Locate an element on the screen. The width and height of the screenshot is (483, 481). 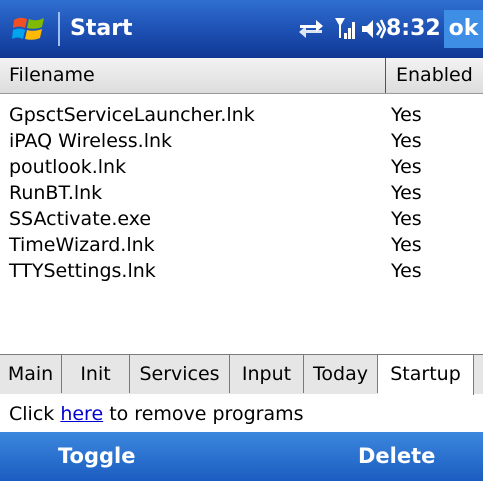
list-item: SSActivate.exe Yes is located at coordinates (241, 219).